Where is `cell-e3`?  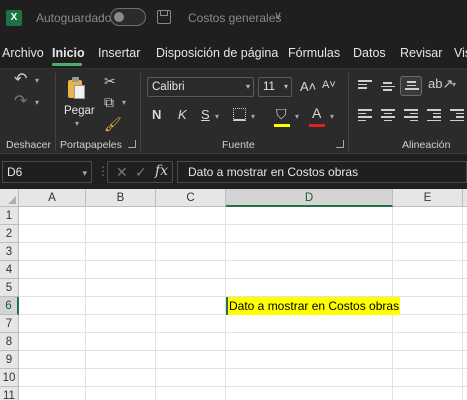 cell-e3 is located at coordinates (428, 252).